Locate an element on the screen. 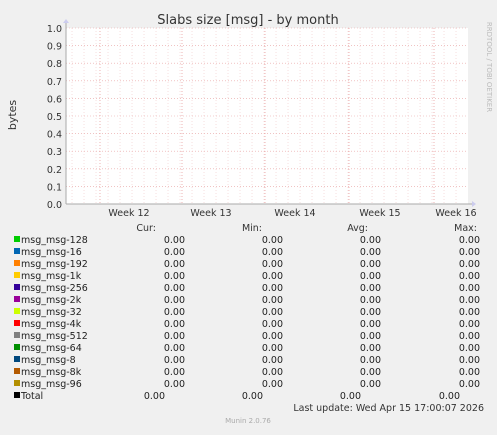  y-axis-label: bytes is located at coordinates (12, 115).